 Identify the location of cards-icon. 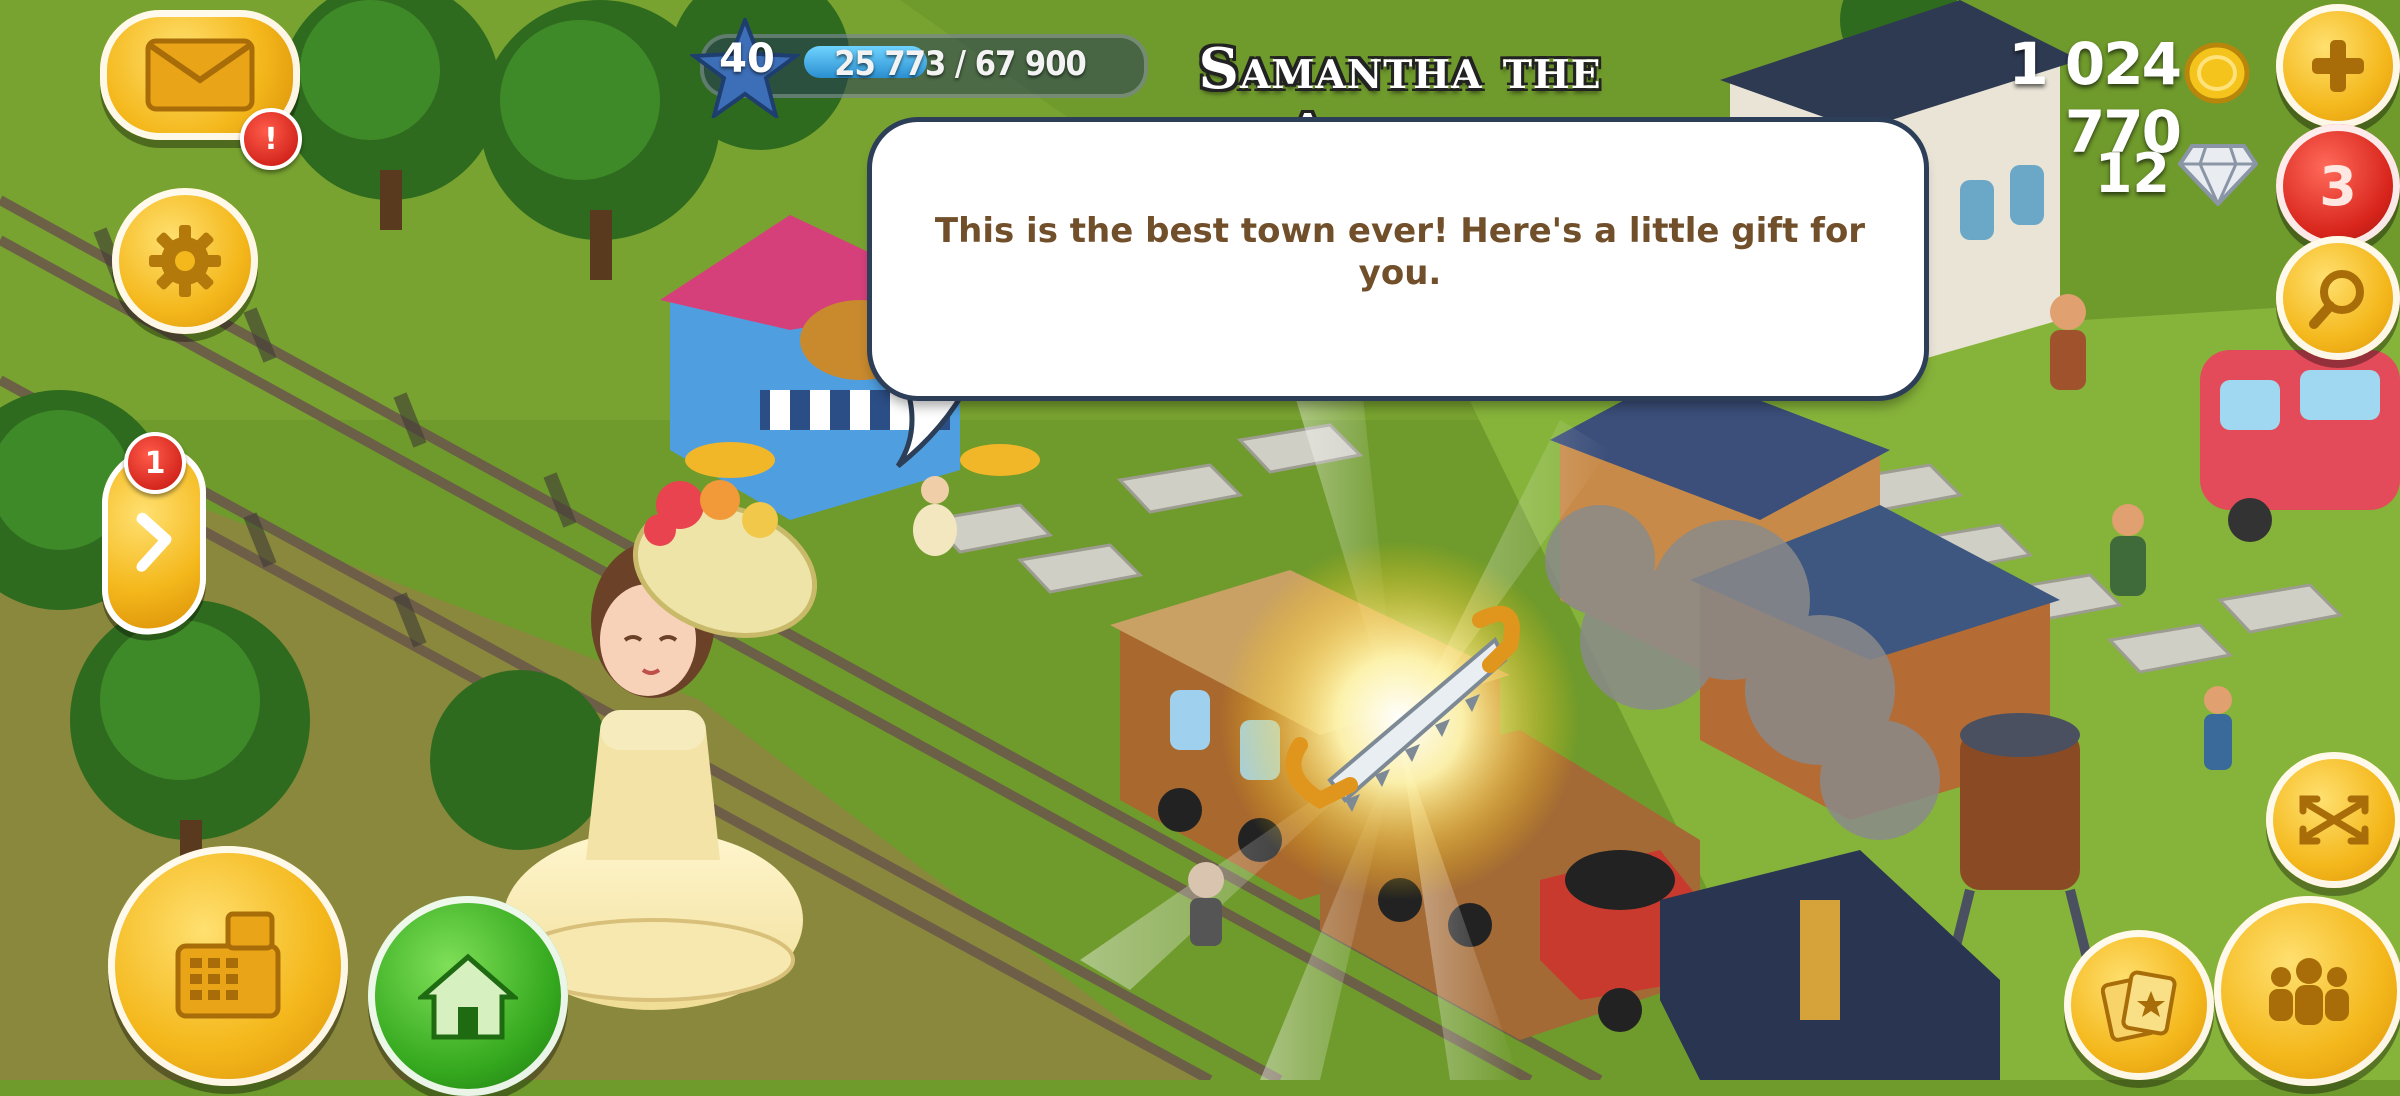
(2139, 1006).